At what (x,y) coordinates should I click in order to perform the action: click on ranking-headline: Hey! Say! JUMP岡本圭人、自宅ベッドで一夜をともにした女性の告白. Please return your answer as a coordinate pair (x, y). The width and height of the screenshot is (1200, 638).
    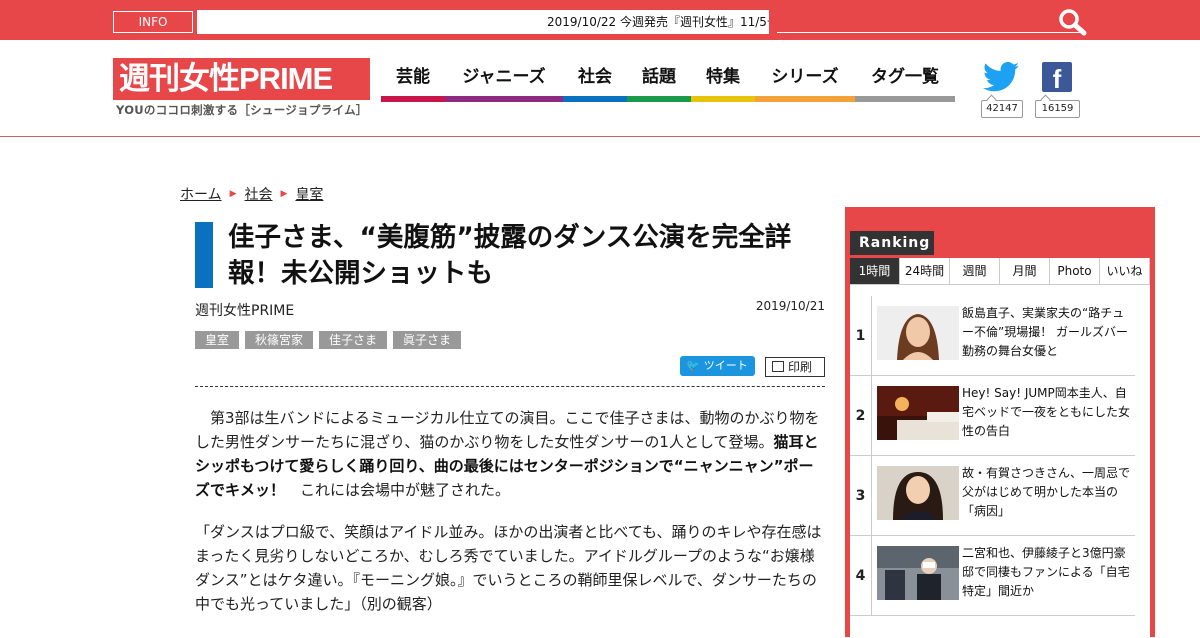
    Looking at the image, I should click on (1048, 412).